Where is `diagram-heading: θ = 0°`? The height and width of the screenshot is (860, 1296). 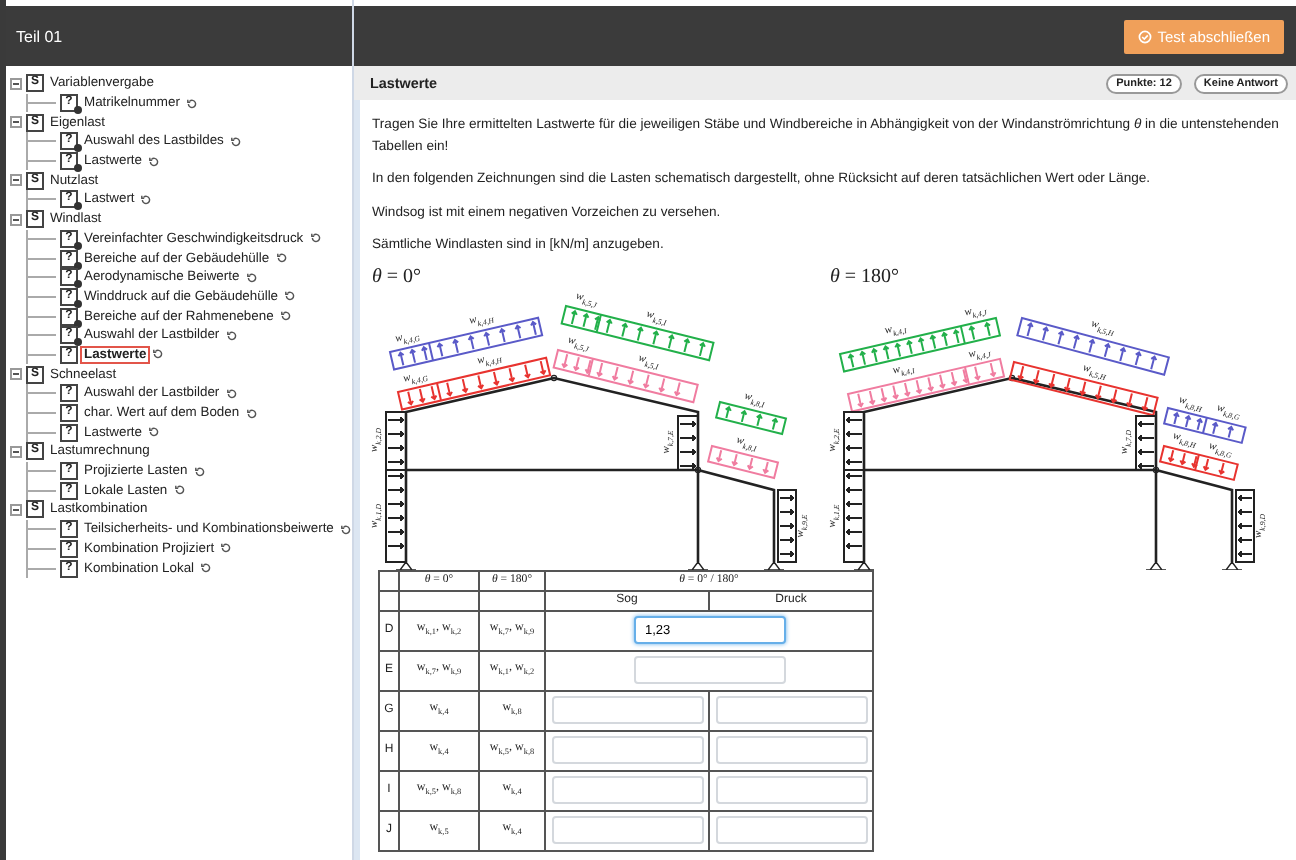 diagram-heading: θ = 0° is located at coordinates (397, 276).